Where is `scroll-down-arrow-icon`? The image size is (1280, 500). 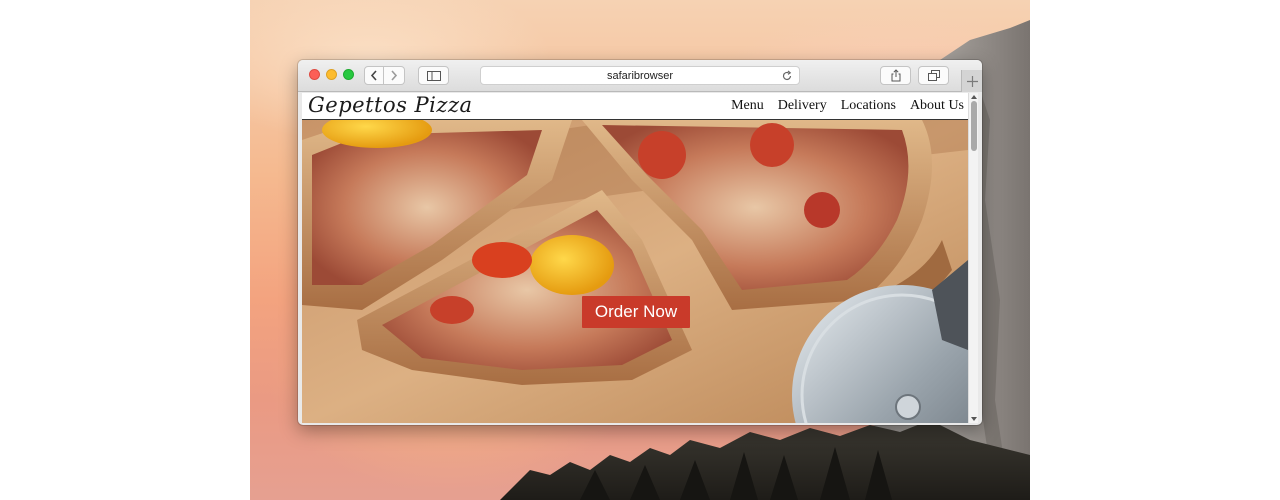 scroll-down-arrow-icon is located at coordinates (974, 419).